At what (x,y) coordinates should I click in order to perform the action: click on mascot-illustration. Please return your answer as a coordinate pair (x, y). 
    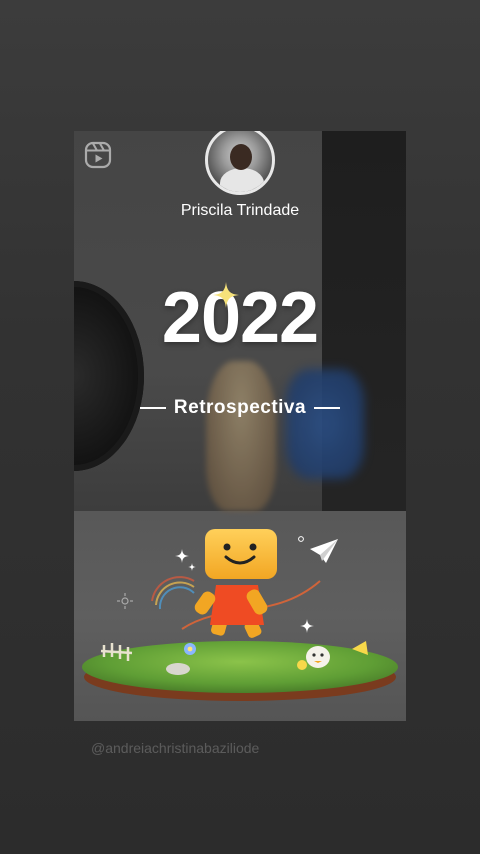
    Looking at the image, I should click on (240, 615).